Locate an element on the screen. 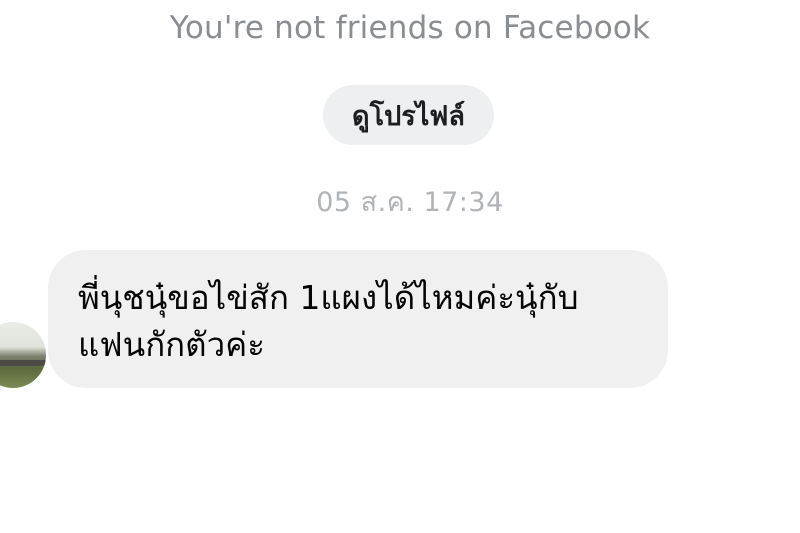  message-text-line-1: พี่นุชนุ๋ขอไข่สัก 1แผงได้ไหมค่ะนุ๋กับ is located at coordinates (328, 297).